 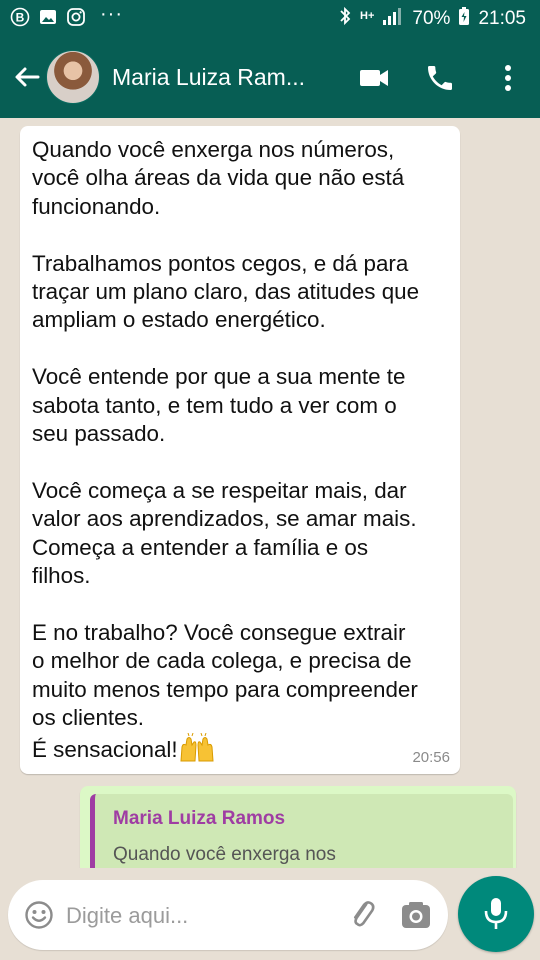 I want to click on status-bar: B ··· H+ 70% 21:05, so click(x=270, y=19).